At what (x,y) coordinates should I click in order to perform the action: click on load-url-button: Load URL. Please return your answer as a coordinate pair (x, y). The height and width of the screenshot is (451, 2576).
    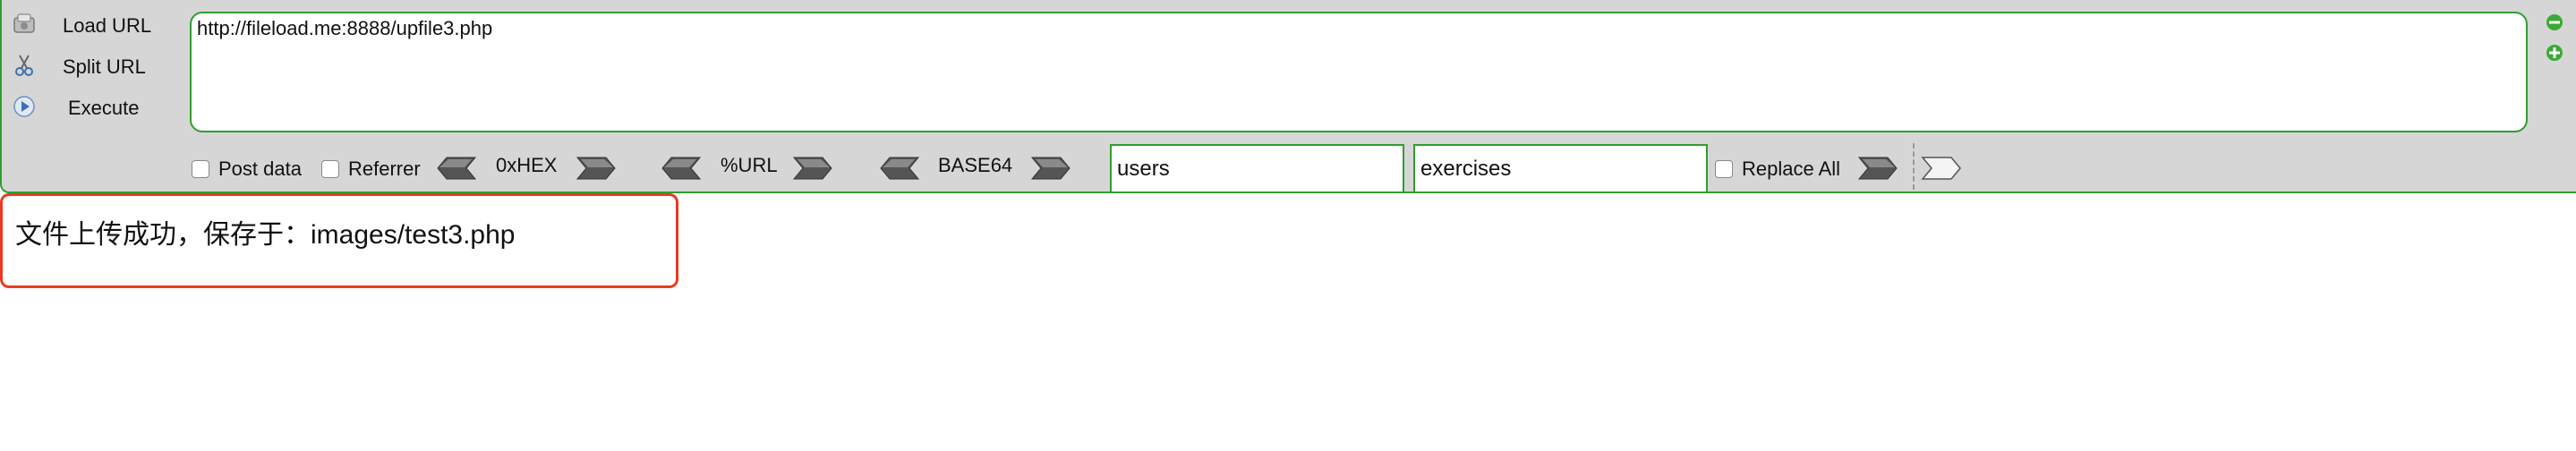
    Looking at the image, I should click on (94, 23).